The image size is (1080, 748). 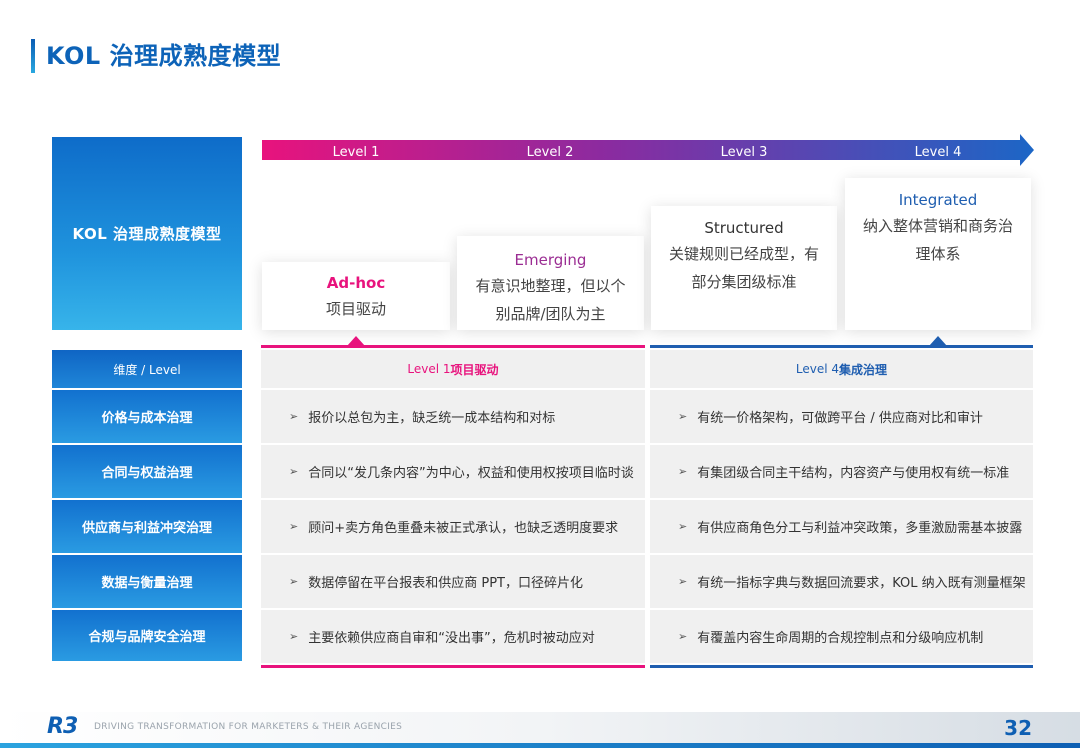 I want to click on level-card-adhoc: Ad-hoc 项目驱动, so click(x=356, y=296).